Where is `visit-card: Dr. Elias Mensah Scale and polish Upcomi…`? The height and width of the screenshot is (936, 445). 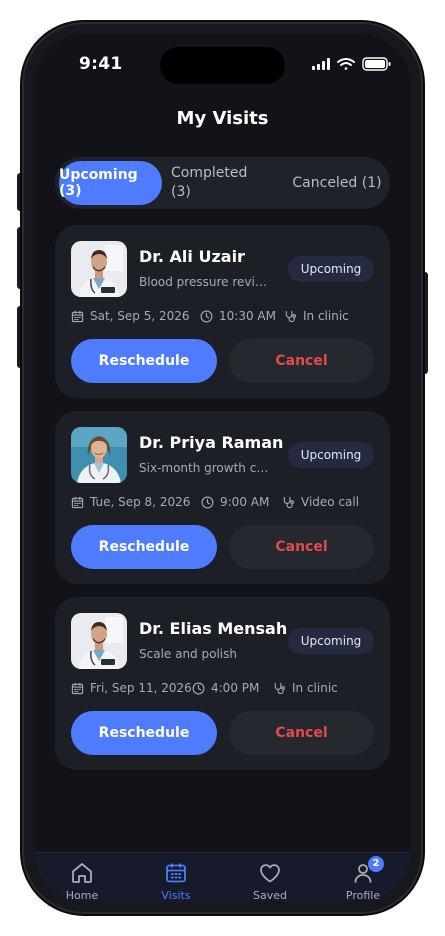 visit-card: Dr. Elias Mensah Scale and polish Upcomi… is located at coordinates (222, 683).